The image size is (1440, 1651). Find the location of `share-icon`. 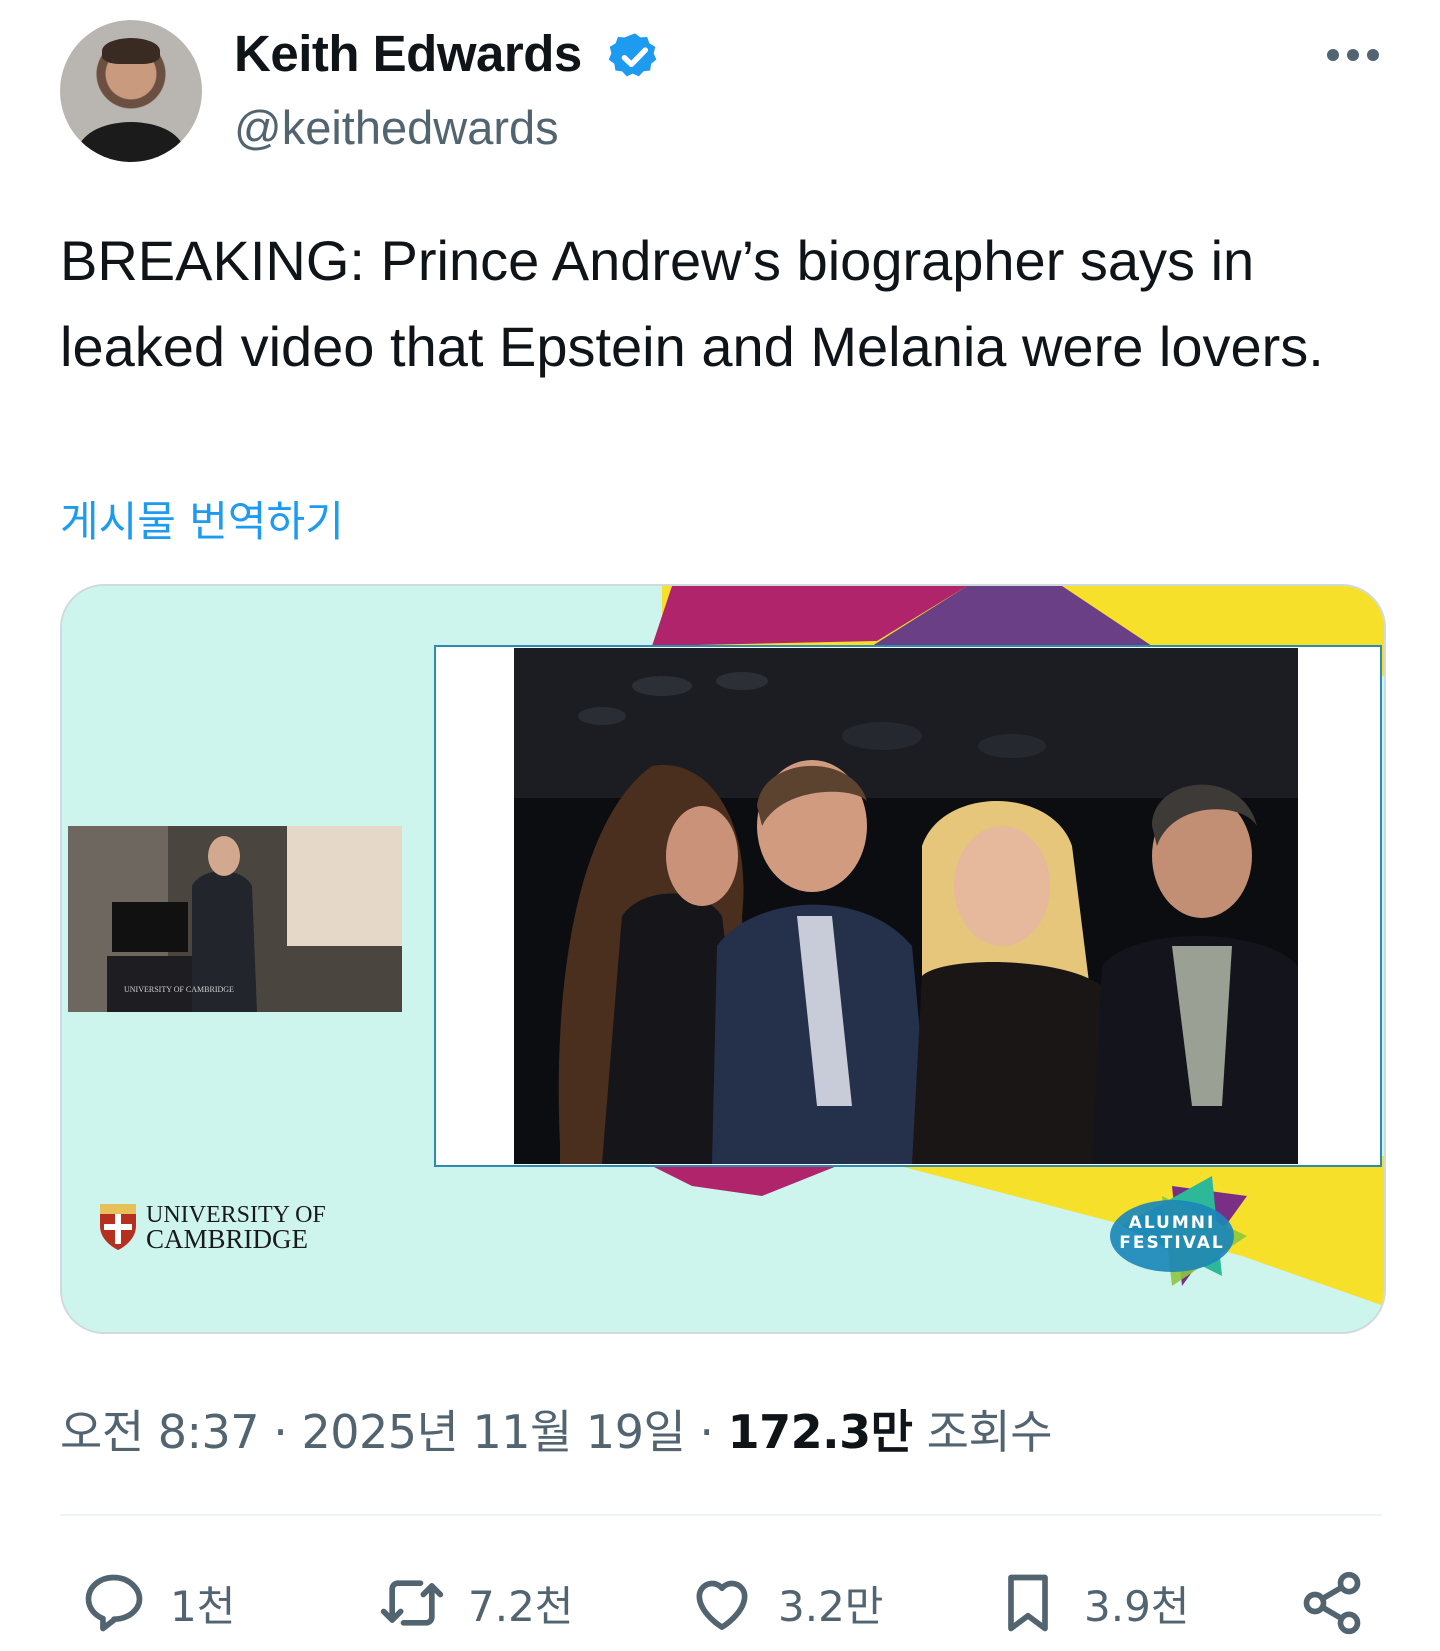

share-icon is located at coordinates (1332, 1603).